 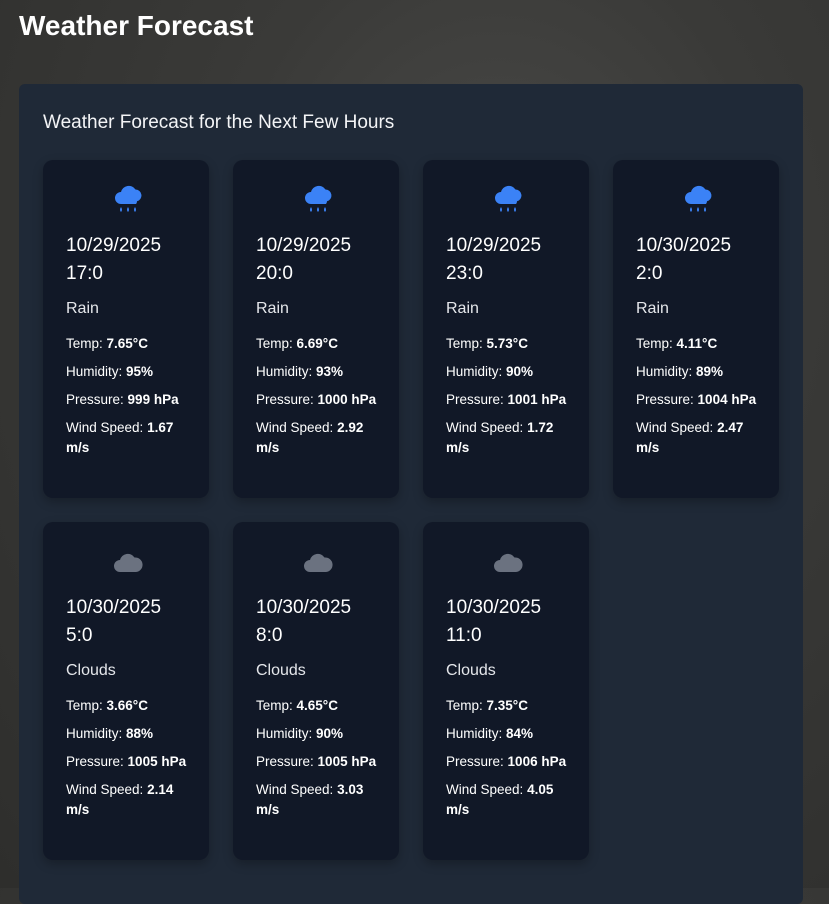 What do you see at coordinates (317, 622) in the screenshot?
I see `forecast-datetime: 10/30/2025 8:0` at bounding box center [317, 622].